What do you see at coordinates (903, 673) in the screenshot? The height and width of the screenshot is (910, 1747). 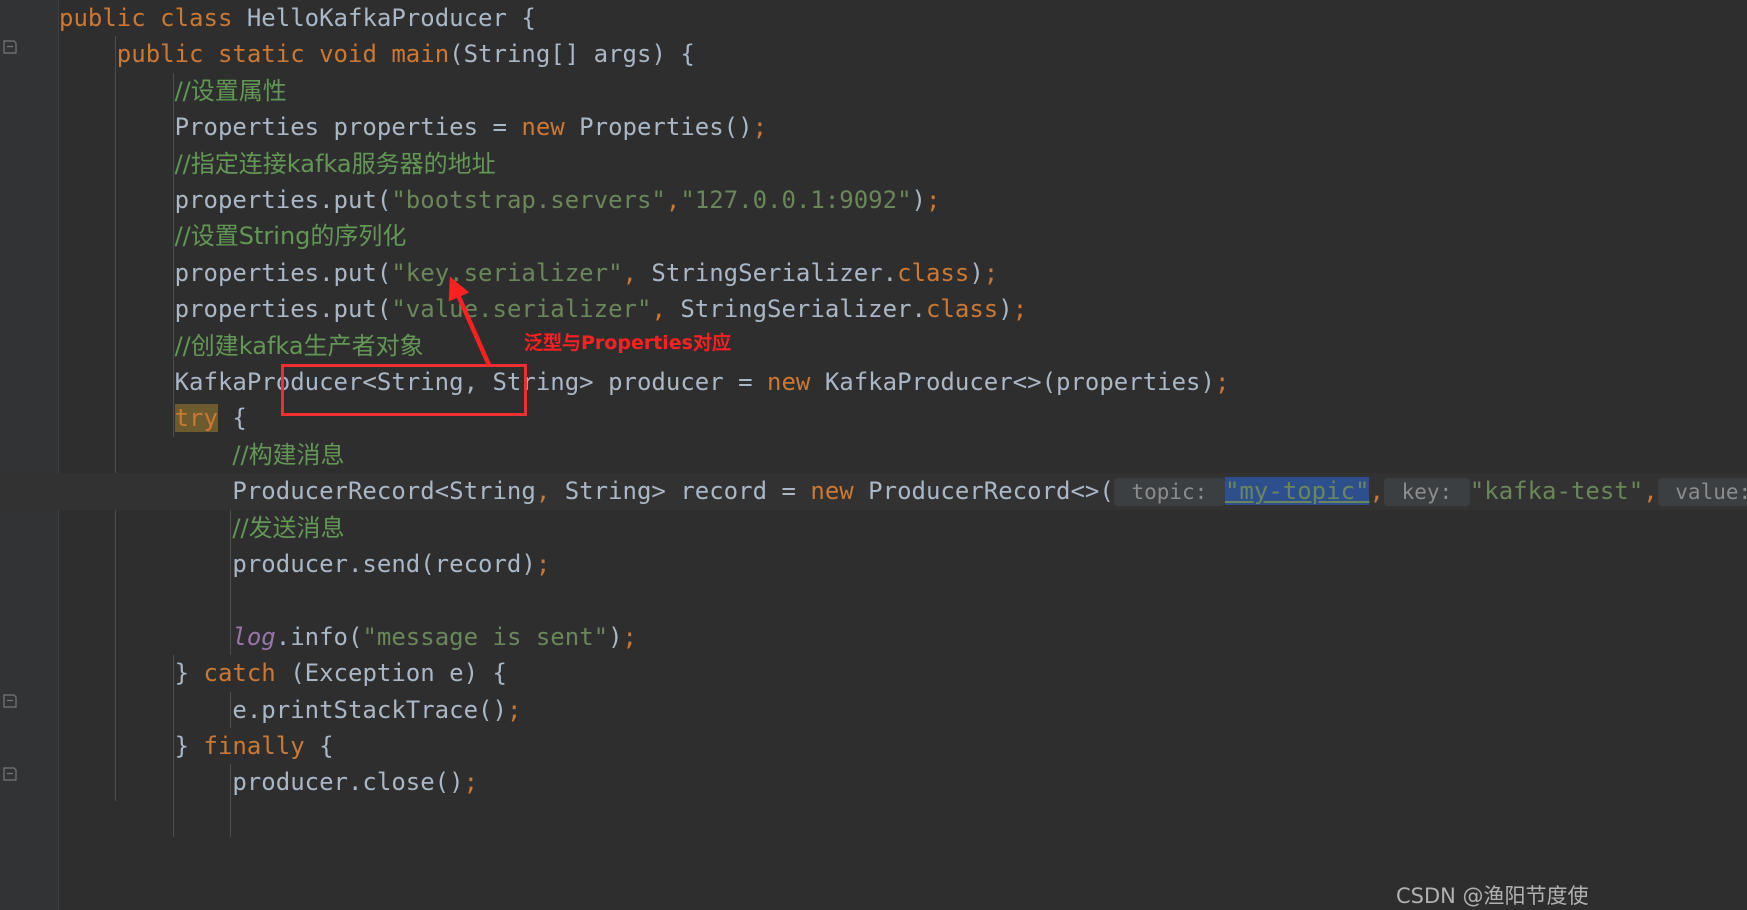 I see `code-line: } catch (Exception e) {` at bounding box center [903, 673].